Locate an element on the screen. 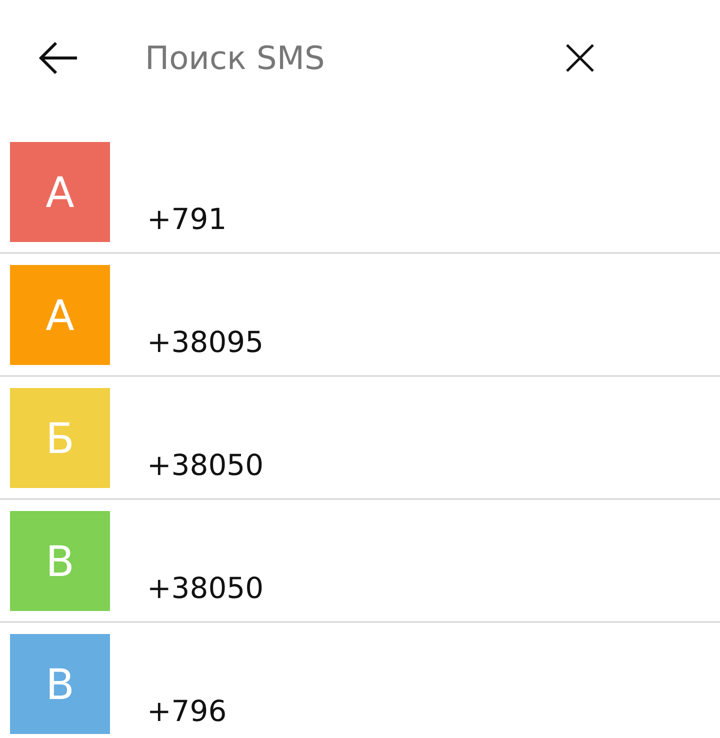  back-arrow-icon is located at coordinates (58, 58).